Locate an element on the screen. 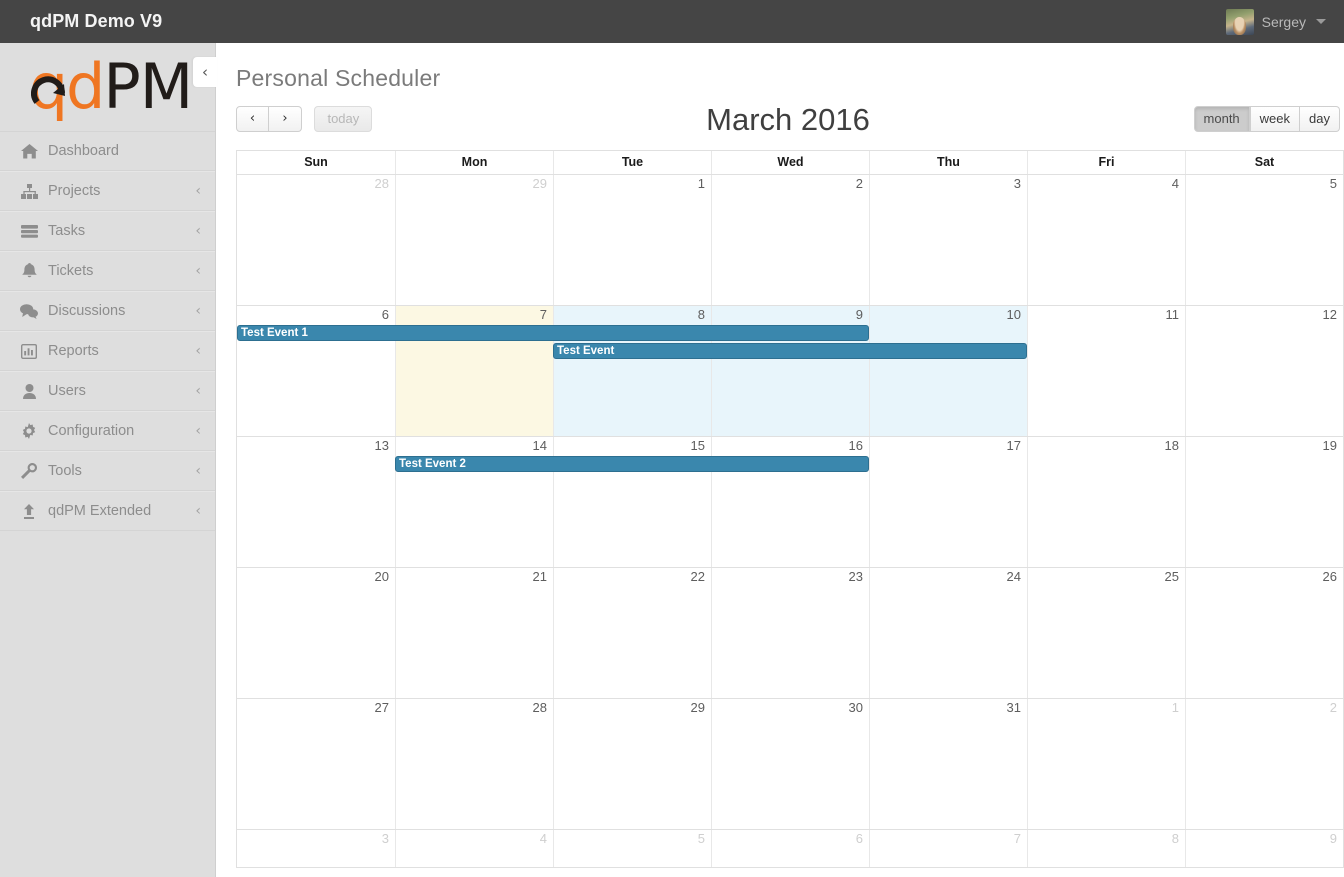 The height and width of the screenshot is (877, 1344). calendar-day-cell: 8 is located at coordinates (1106, 848).